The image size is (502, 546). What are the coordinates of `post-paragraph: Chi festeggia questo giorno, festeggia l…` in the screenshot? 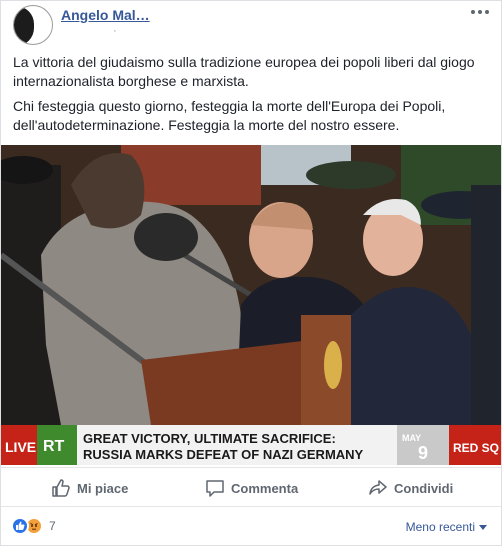 It's located at (229, 115).